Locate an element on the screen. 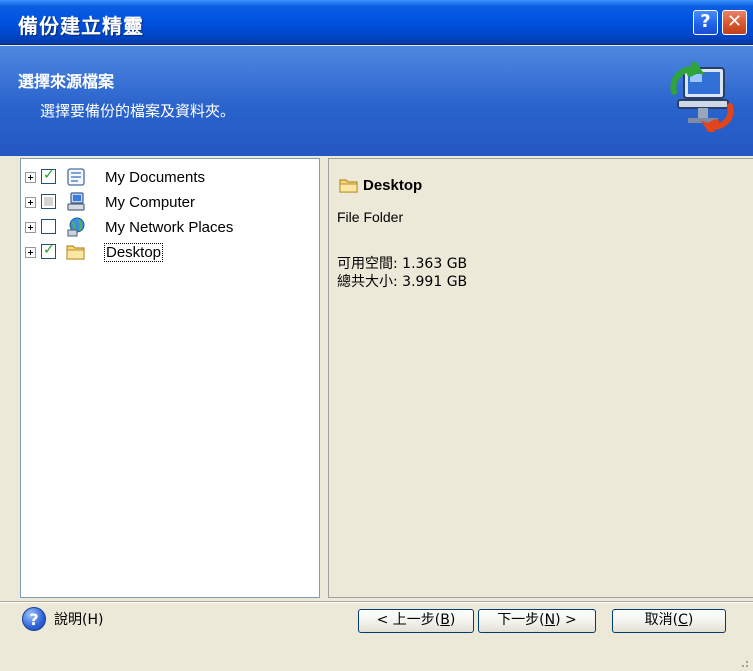 The width and height of the screenshot is (753, 671). tree-item-my-computer: My Computer is located at coordinates (170, 203).